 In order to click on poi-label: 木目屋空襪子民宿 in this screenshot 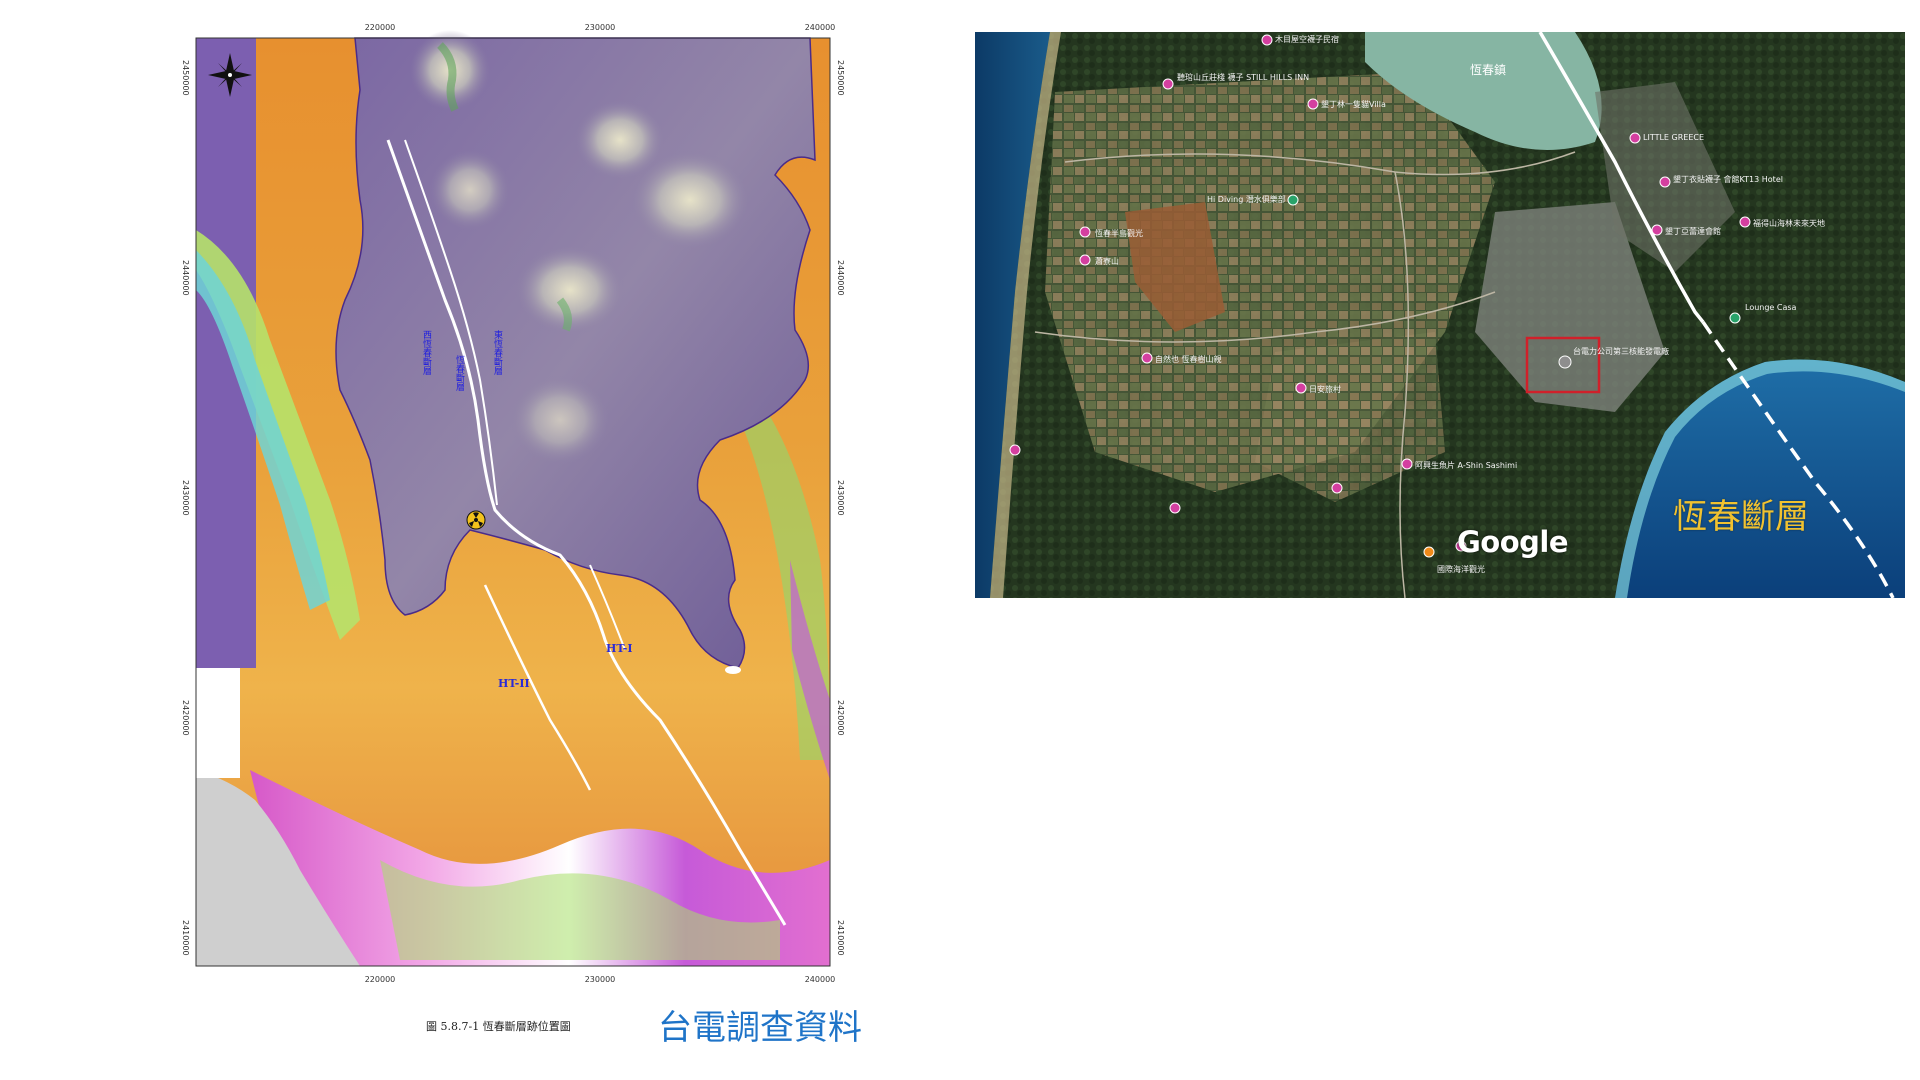, I will do `click(1307, 39)`.